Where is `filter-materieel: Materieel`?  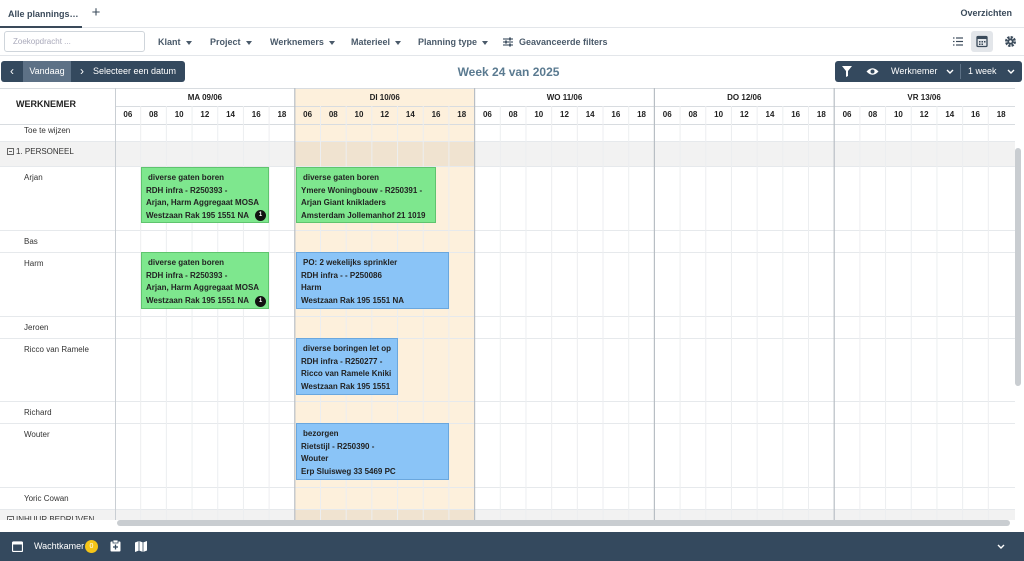 filter-materieel: Materieel is located at coordinates (376, 42).